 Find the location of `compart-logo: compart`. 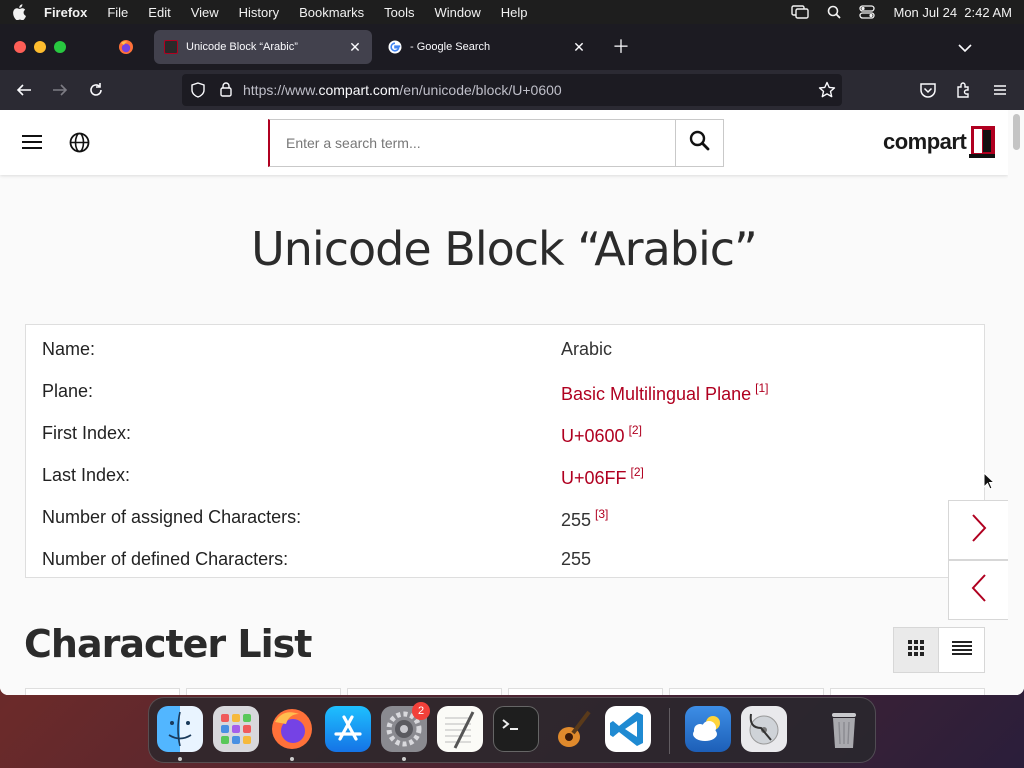

compart-logo: compart is located at coordinates (940, 142).